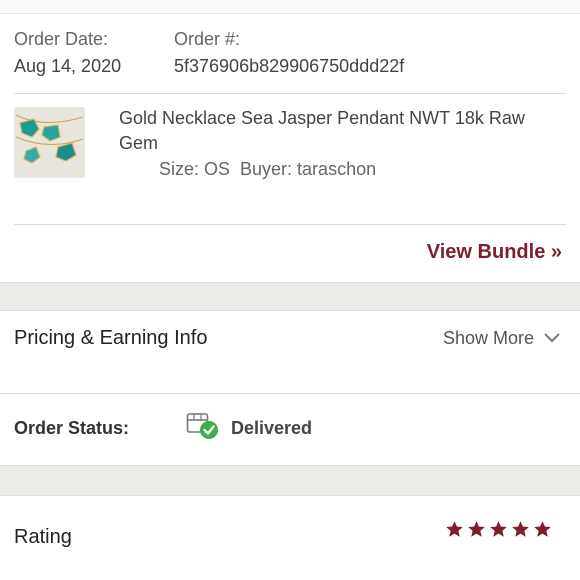 The width and height of the screenshot is (580, 580). I want to click on top-strip, so click(290, 7).